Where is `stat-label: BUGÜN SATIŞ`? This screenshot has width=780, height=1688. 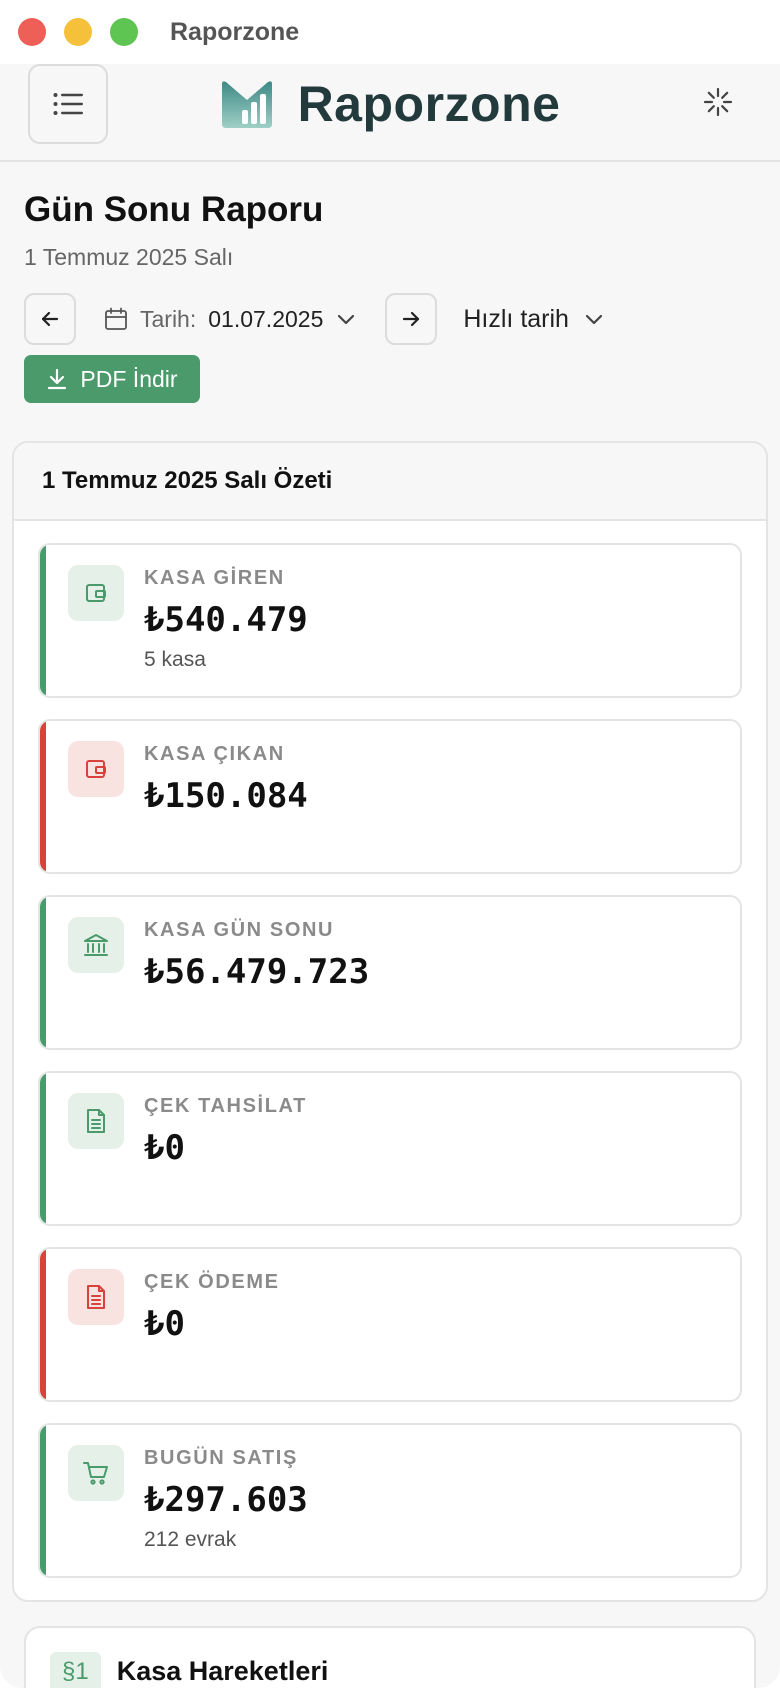 stat-label: BUGÜN SATIŞ is located at coordinates (221, 1458).